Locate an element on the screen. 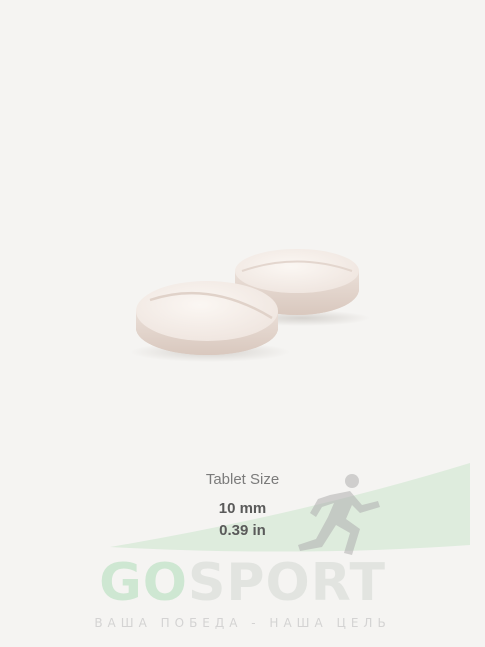  tablet-size-inches: 0.39 in is located at coordinates (242, 530).